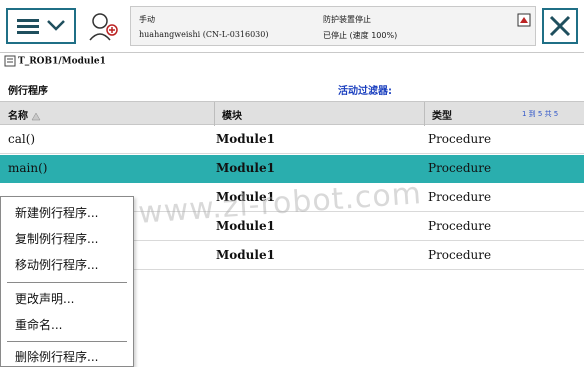  Describe the element at coordinates (292, 169) in the screenshot. I see `table-row-selected: main() Module1 Procedure` at that location.